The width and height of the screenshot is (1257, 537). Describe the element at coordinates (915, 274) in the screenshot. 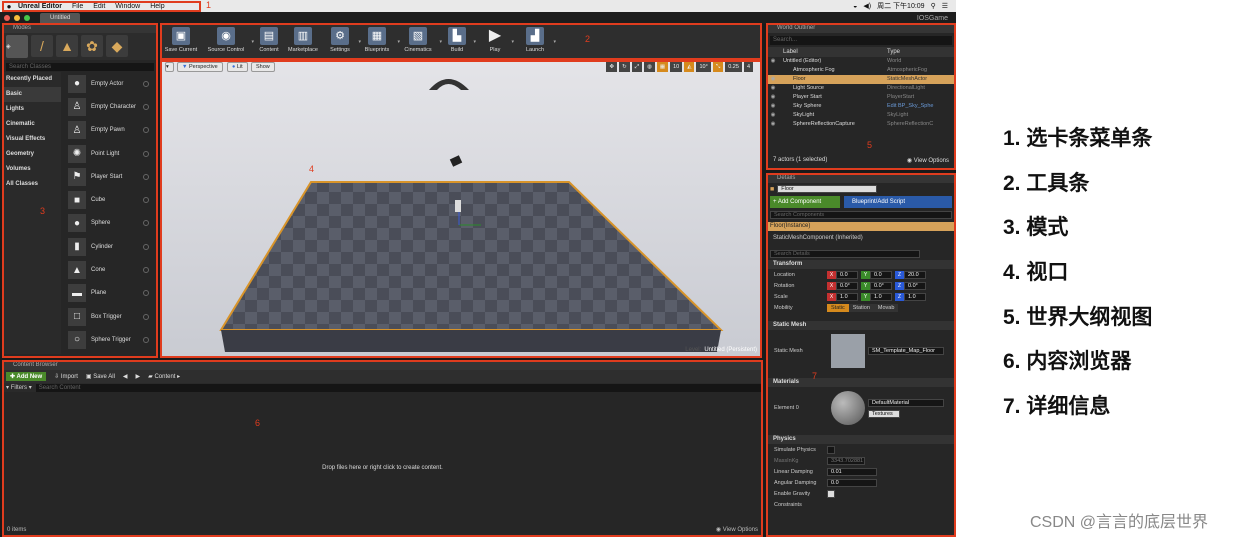

I see `location-z: 20.0` at that location.